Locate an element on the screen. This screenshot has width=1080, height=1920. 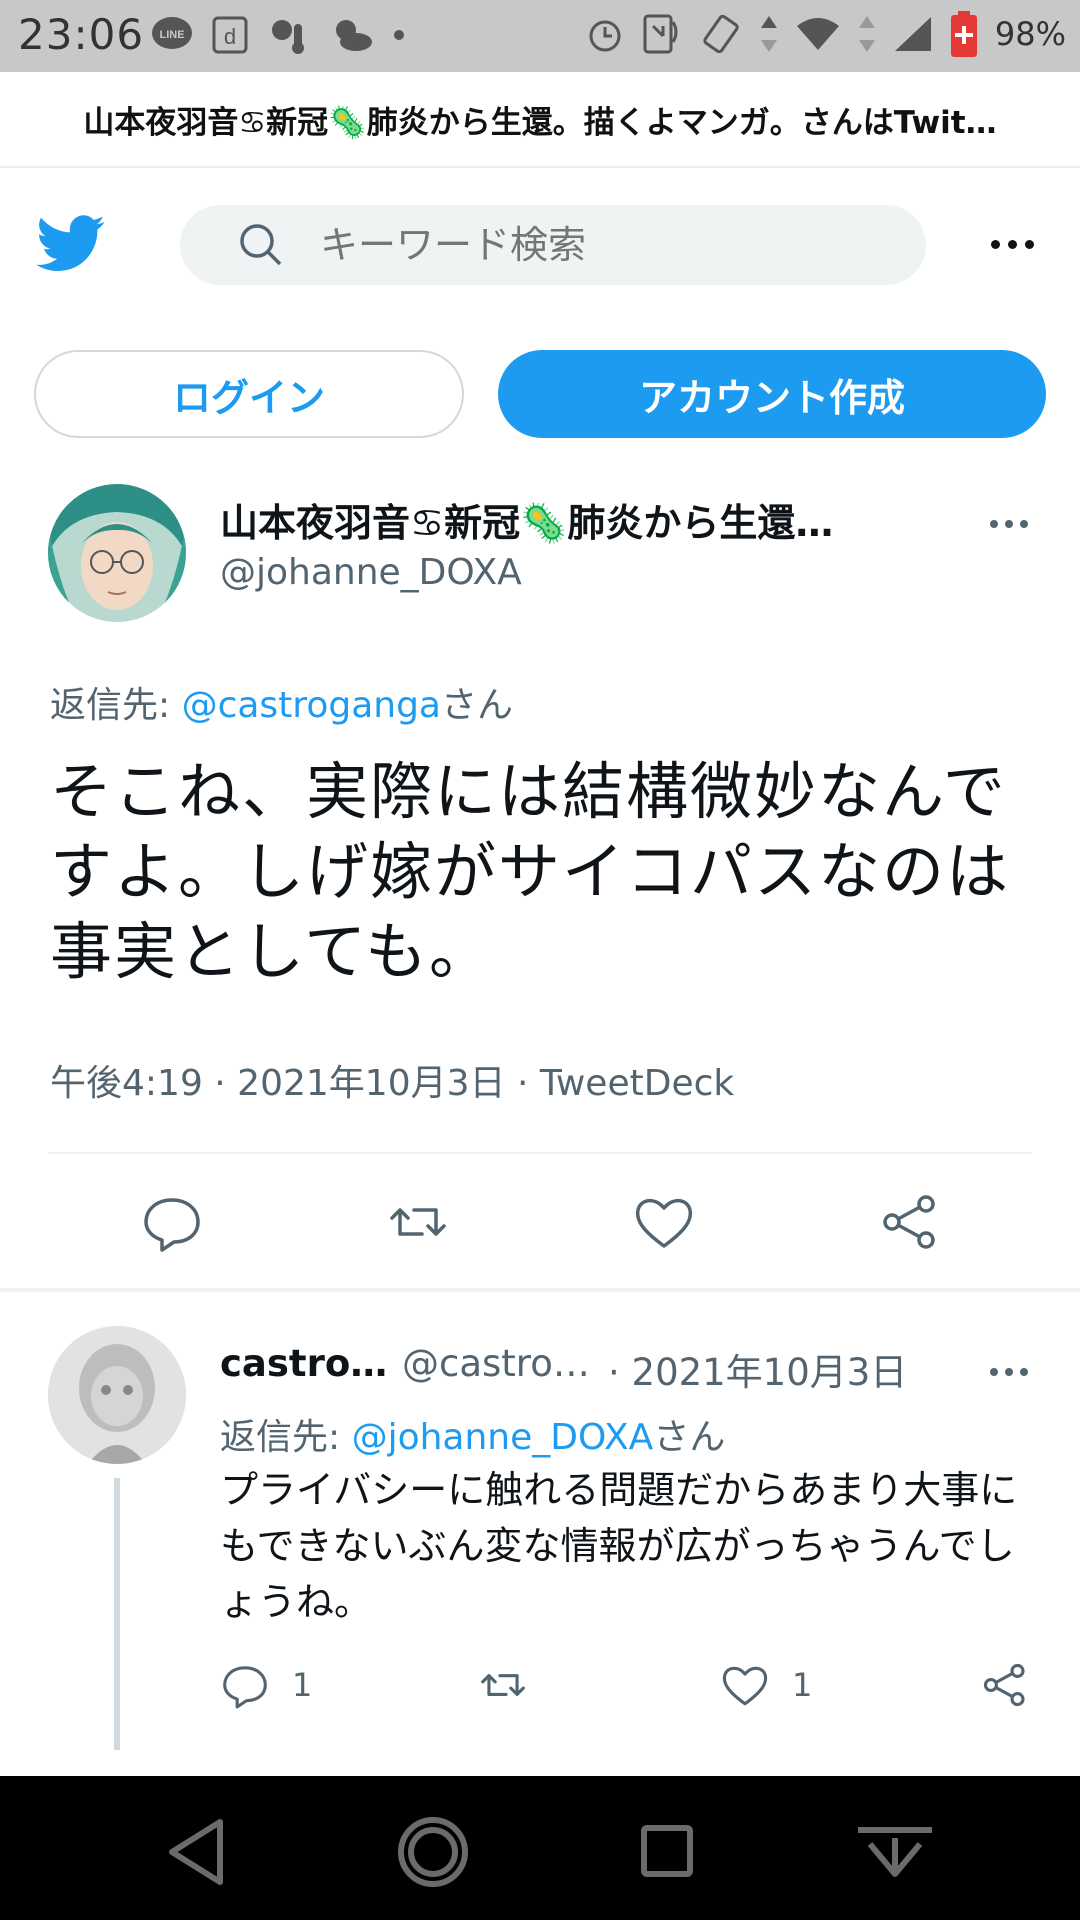
reply-date: · 2021年10月3日 is located at coordinates (757, 1369).